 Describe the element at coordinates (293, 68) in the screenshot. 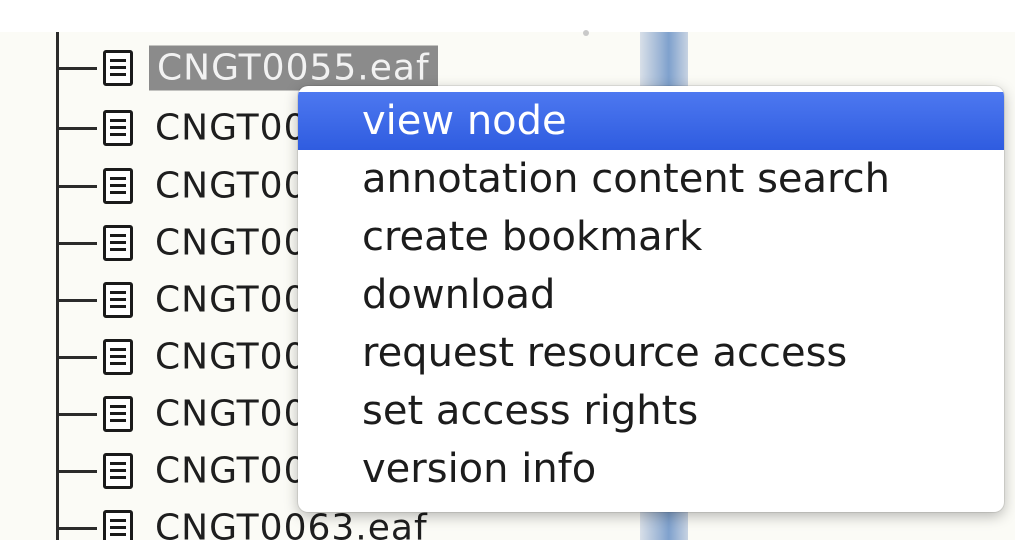

I see `tree-item-label: CNGT0055.eaf` at that location.